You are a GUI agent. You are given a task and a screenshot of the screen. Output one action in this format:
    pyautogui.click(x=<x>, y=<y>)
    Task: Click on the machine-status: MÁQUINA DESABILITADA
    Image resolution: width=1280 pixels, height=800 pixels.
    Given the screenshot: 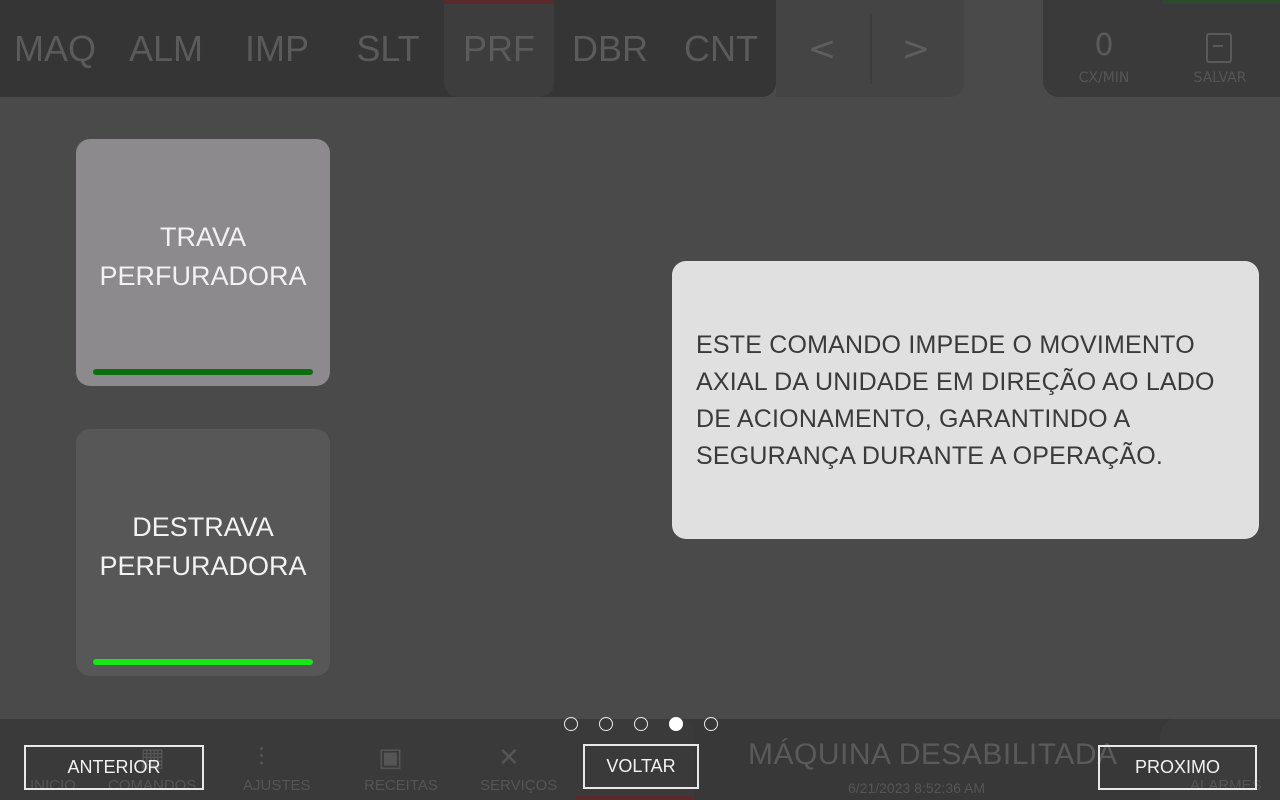 What is the action you would take?
    pyautogui.click(x=933, y=754)
    